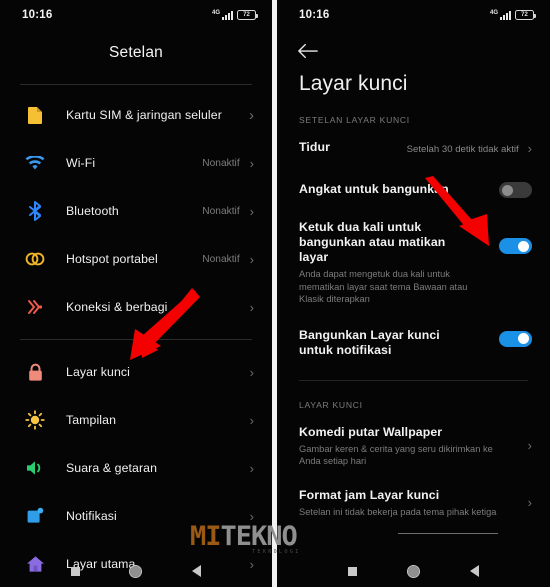  I want to click on lock-icon, so click(35, 372).